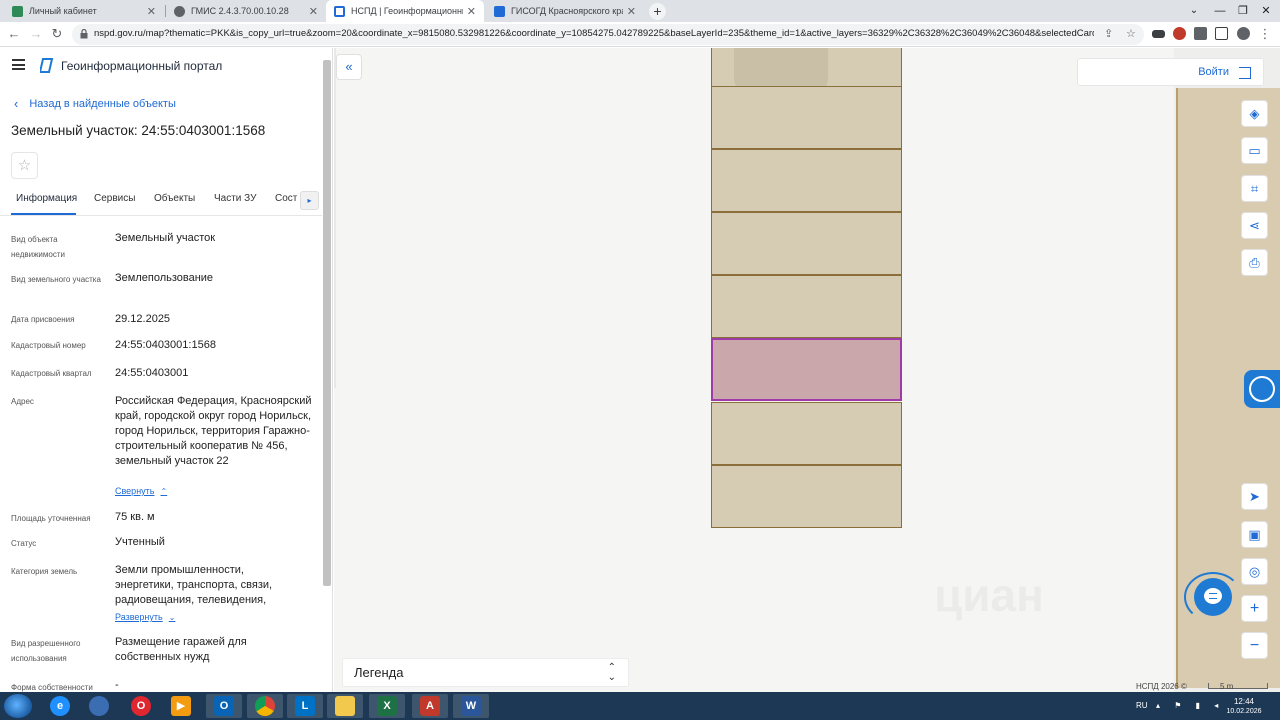  What do you see at coordinates (99, 706) in the screenshot?
I see `taskbar-thunderbird` at bounding box center [99, 706].